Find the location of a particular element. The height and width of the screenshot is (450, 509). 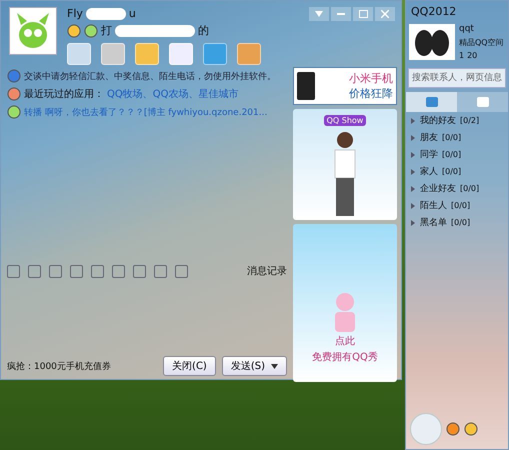

redaction-block is located at coordinates (106, 14).